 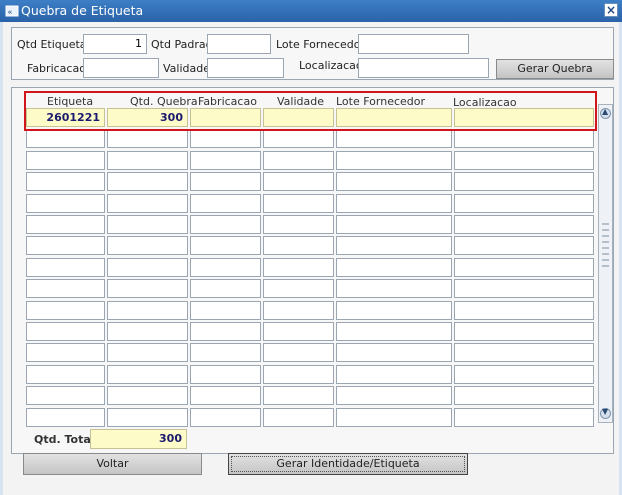 What do you see at coordinates (423, 68) in the screenshot?
I see `localizacao-field` at bounding box center [423, 68].